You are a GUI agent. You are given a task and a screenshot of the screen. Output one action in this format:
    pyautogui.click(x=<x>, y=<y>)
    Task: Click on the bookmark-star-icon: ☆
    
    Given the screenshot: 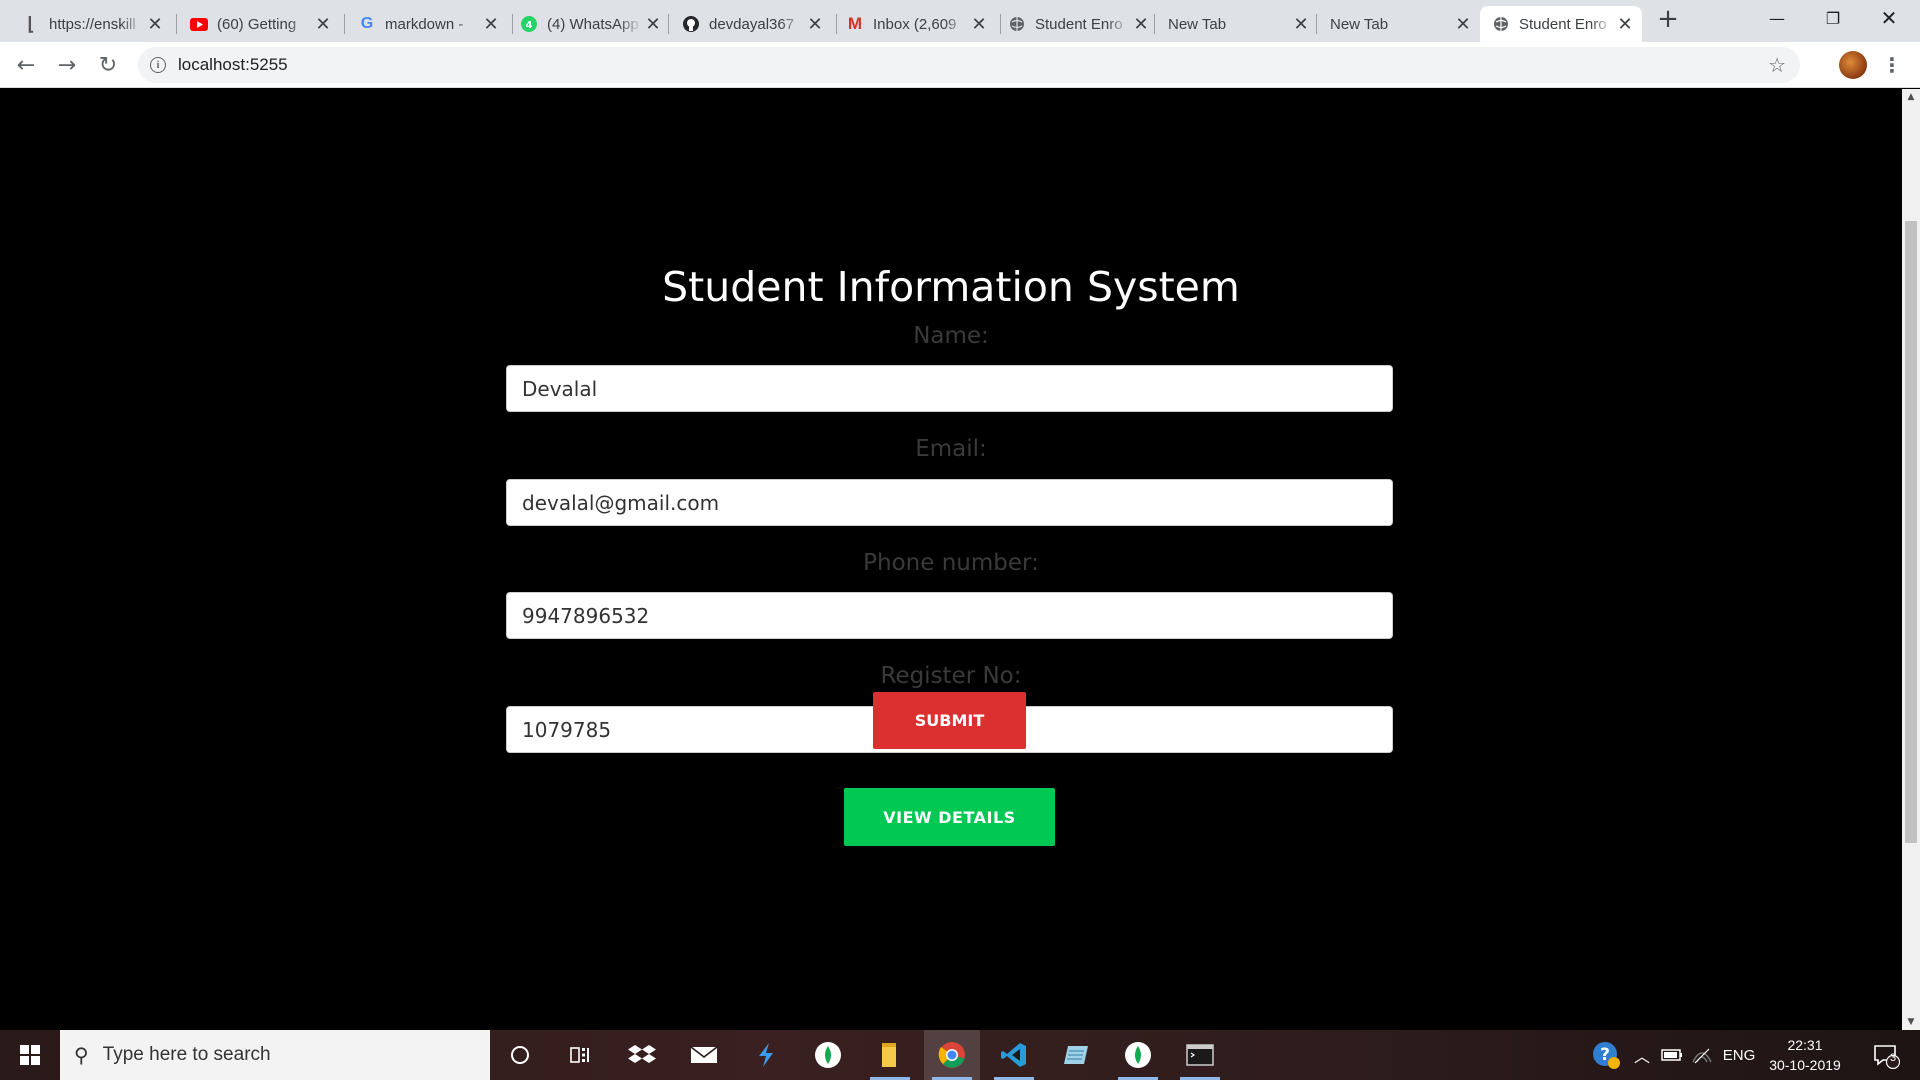 What is the action you would take?
    pyautogui.click(x=1777, y=65)
    